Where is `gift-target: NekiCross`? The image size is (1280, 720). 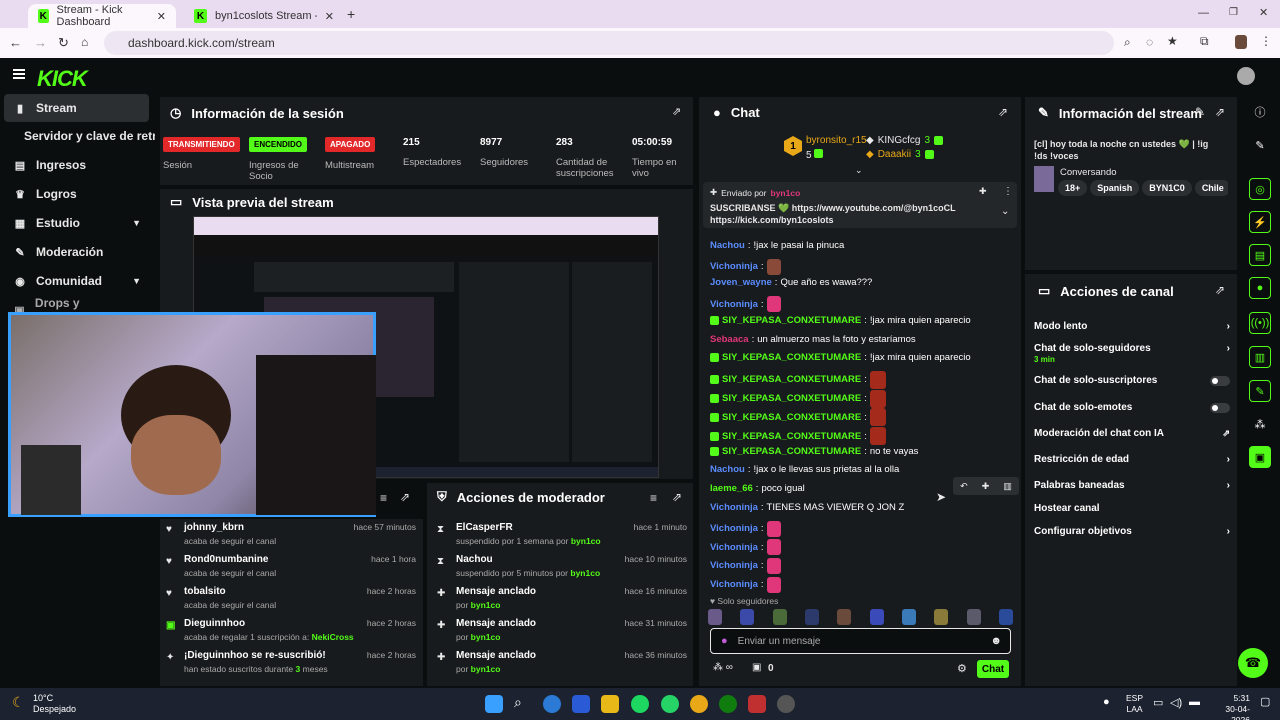 gift-target: NekiCross is located at coordinates (333, 637).